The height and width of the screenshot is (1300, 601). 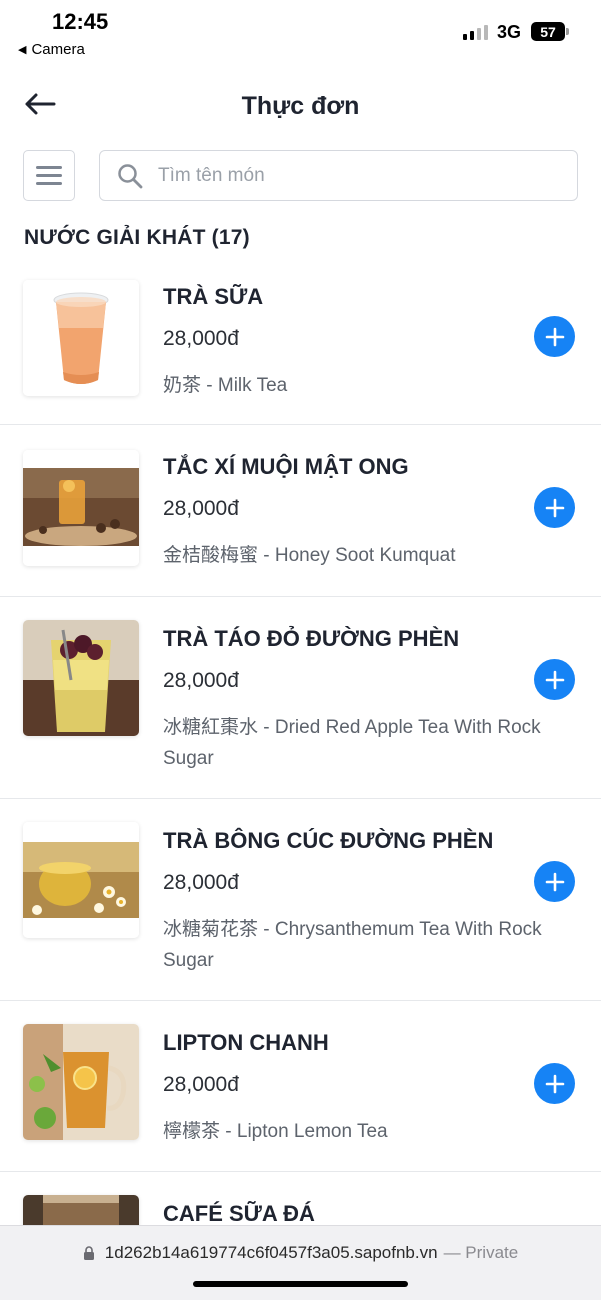 I want to click on item-name: TẮC XÍ MUỘI MẬT ONG, so click(x=286, y=466).